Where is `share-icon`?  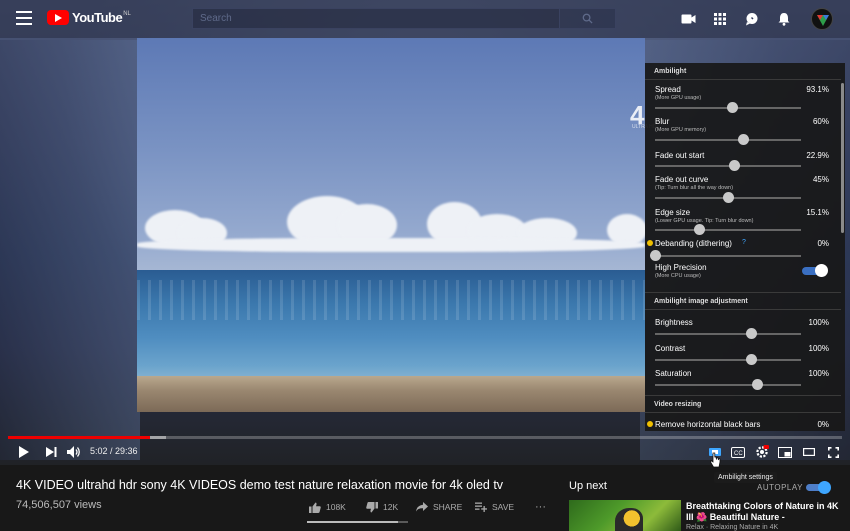 share-icon is located at coordinates (422, 507).